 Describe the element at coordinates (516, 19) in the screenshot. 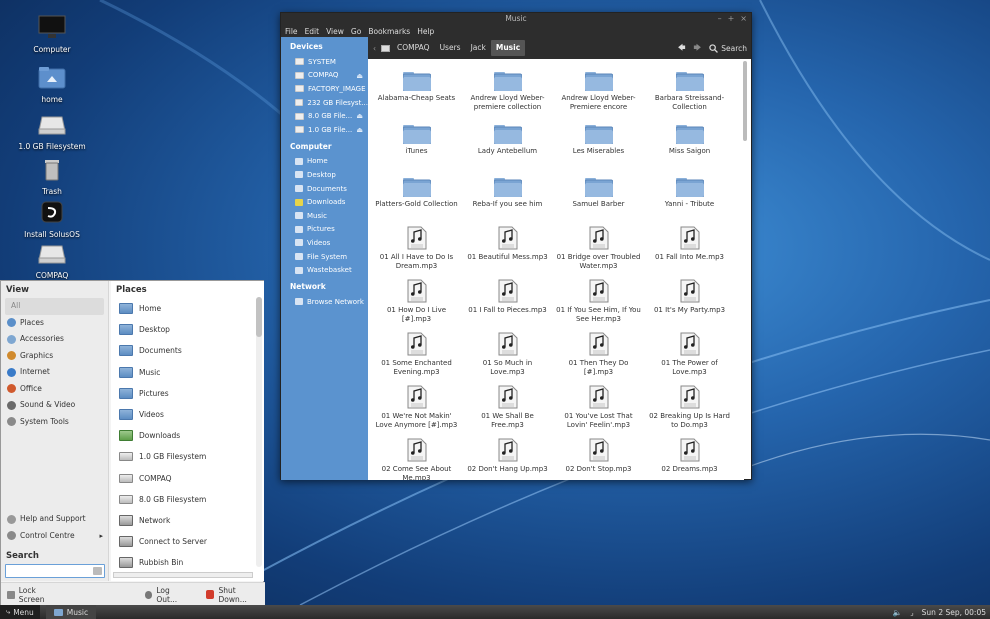

I see `window-titlebar: Music – + ×` at that location.